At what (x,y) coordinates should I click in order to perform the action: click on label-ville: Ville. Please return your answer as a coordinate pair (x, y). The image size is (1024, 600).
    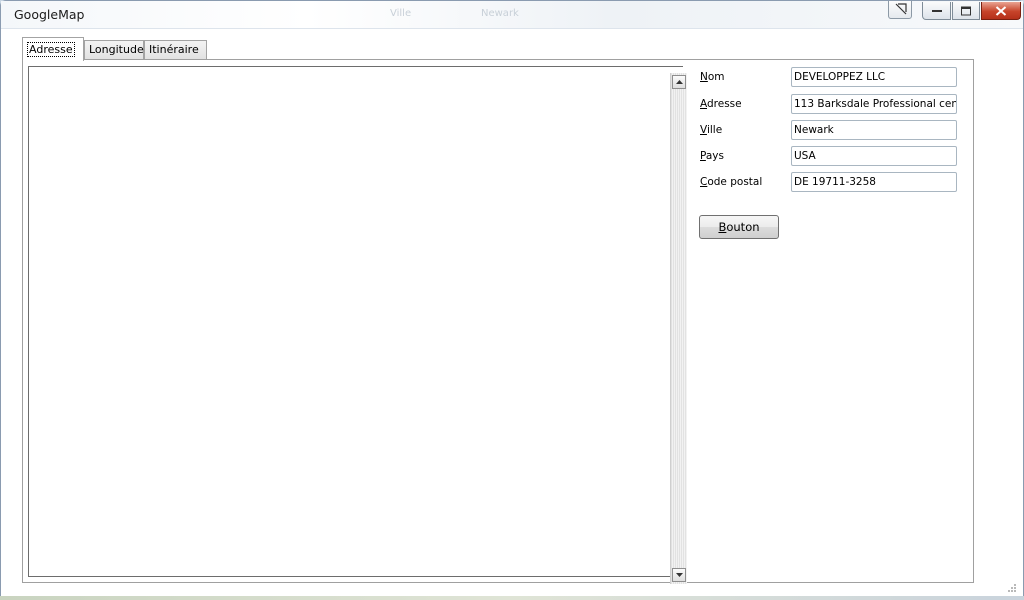
    Looking at the image, I should click on (711, 130).